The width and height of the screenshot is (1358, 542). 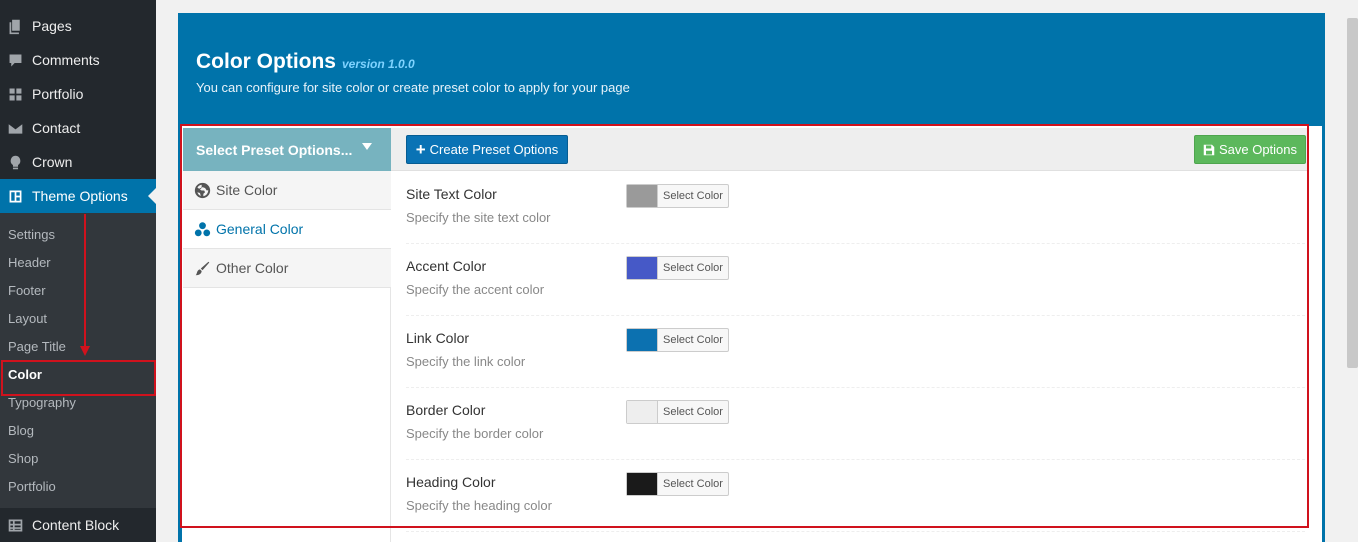 I want to click on menu-label: Theme Options, so click(x=80, y=196).